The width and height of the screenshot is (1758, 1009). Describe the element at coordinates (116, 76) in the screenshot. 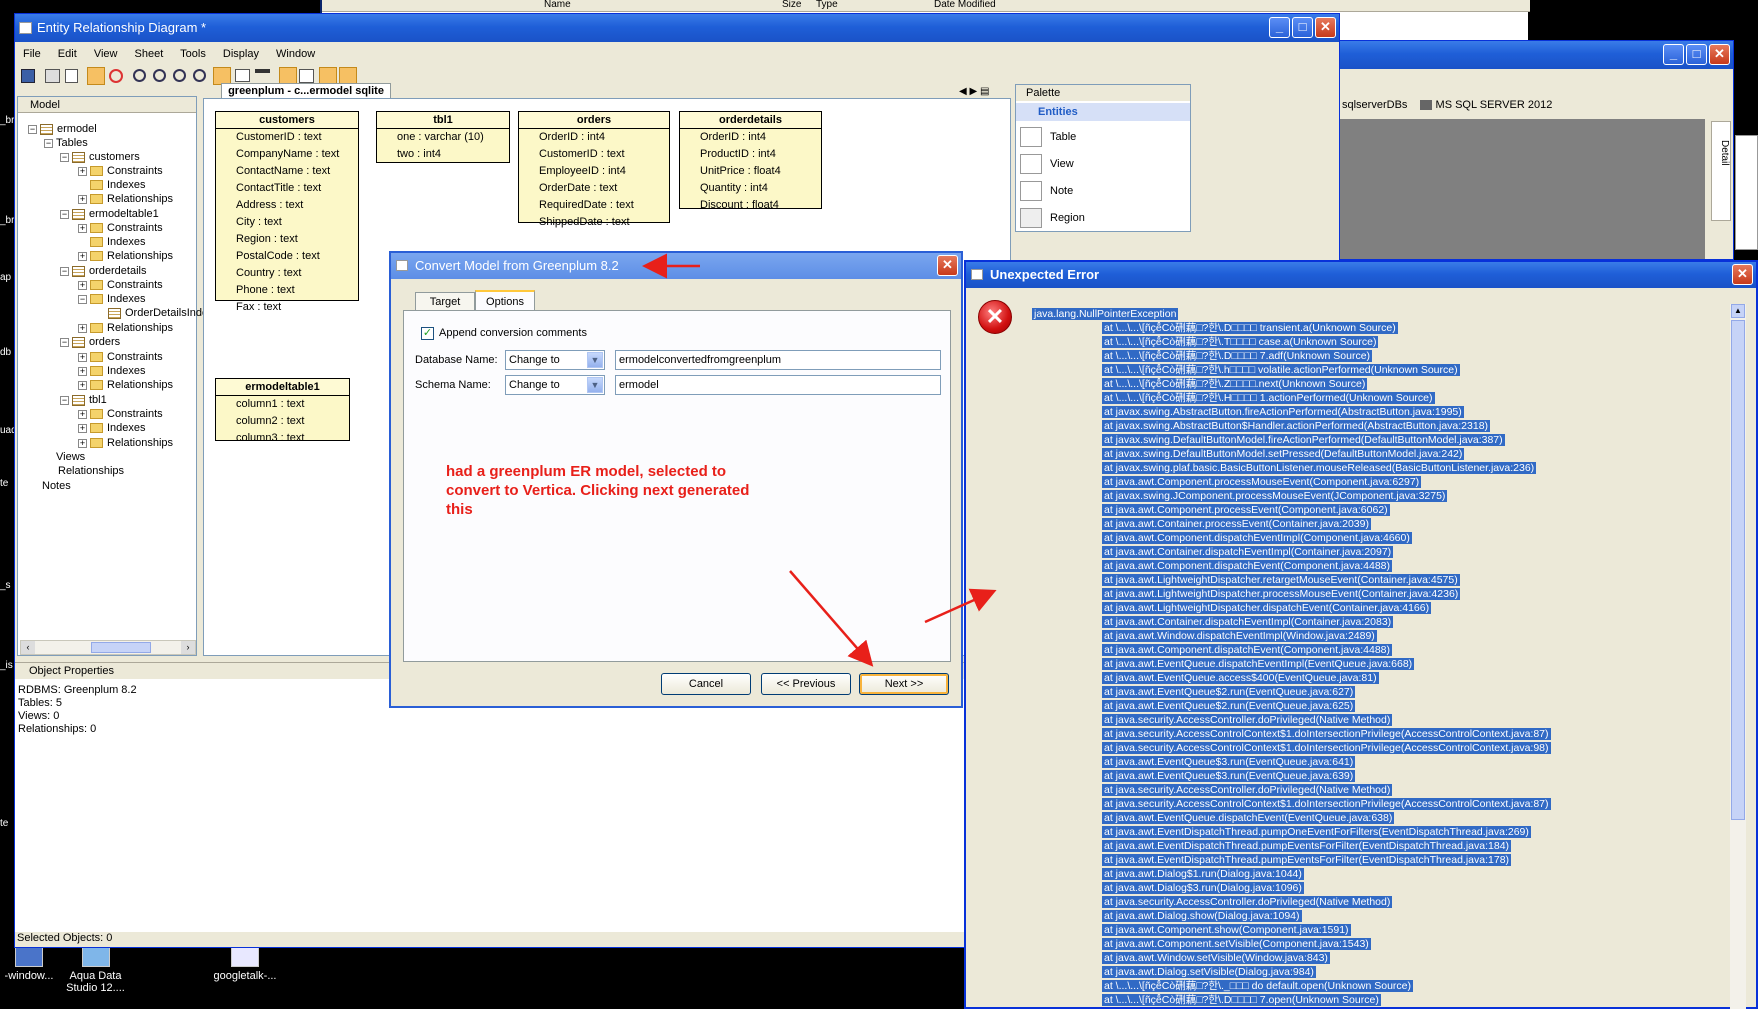

I see `stop-icon` at that location.